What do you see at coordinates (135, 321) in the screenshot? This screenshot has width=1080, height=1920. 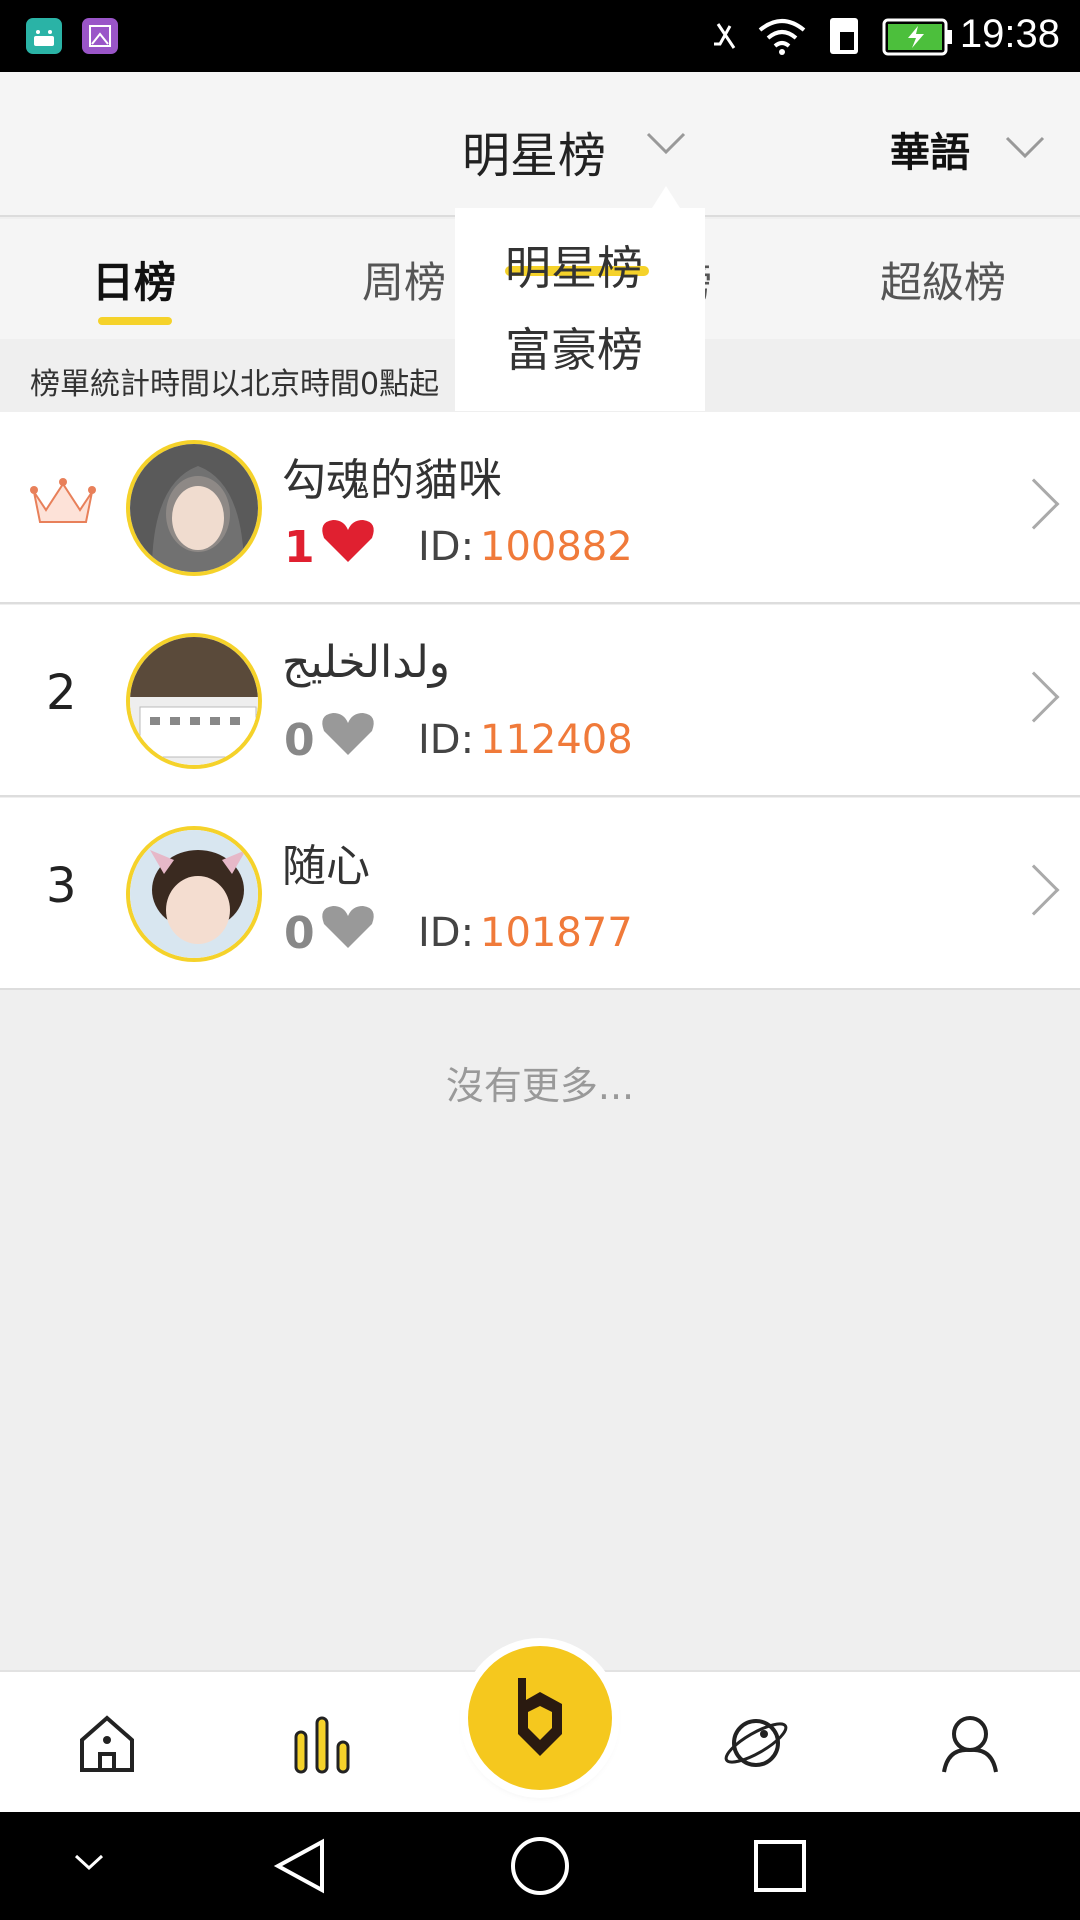 I see `tab-active-indicator` at bounding box center [135, 321].